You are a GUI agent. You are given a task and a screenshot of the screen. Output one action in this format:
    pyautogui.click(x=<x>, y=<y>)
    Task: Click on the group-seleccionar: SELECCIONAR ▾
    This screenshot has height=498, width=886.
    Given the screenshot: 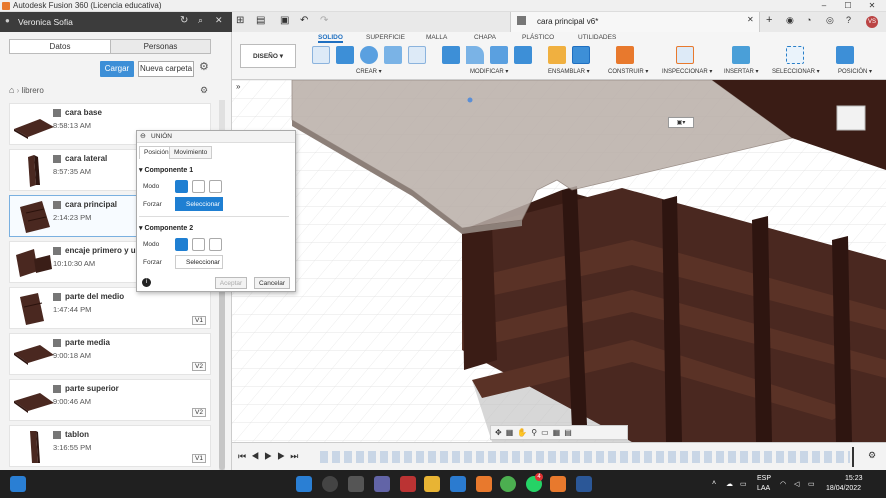 What is the action you would take?
    pyautogui.click(x=796, y=71)
    